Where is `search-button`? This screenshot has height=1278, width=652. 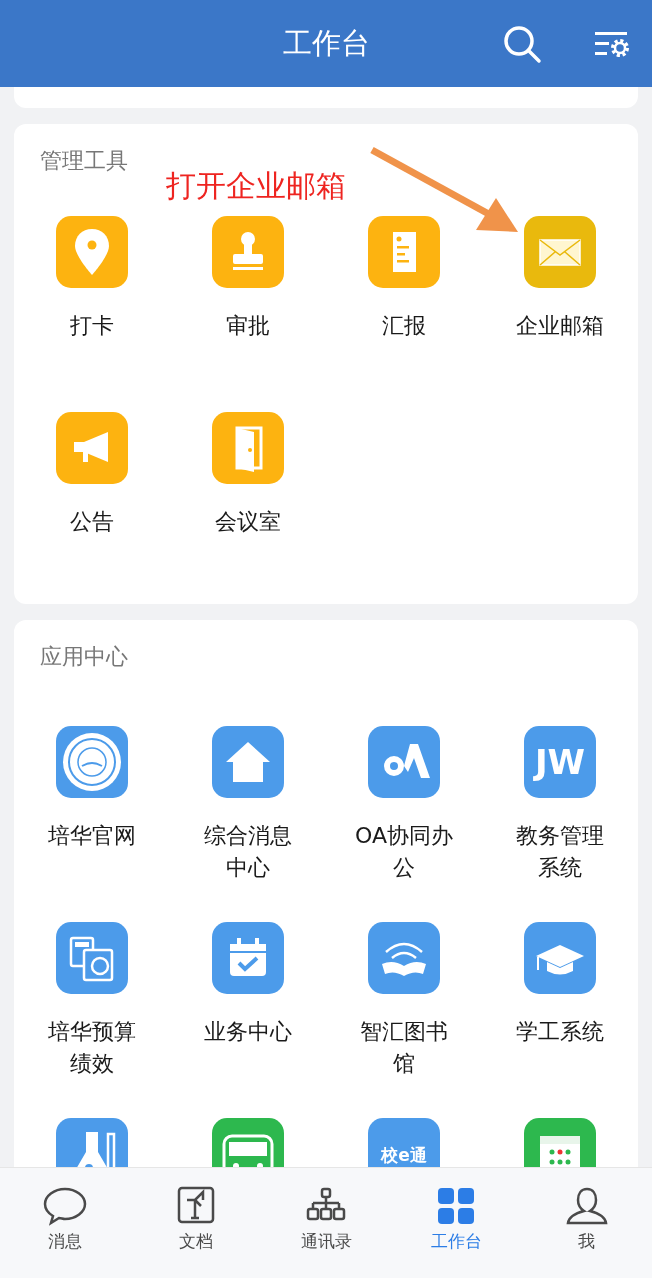
search-button is located at coordinates (522, 44).